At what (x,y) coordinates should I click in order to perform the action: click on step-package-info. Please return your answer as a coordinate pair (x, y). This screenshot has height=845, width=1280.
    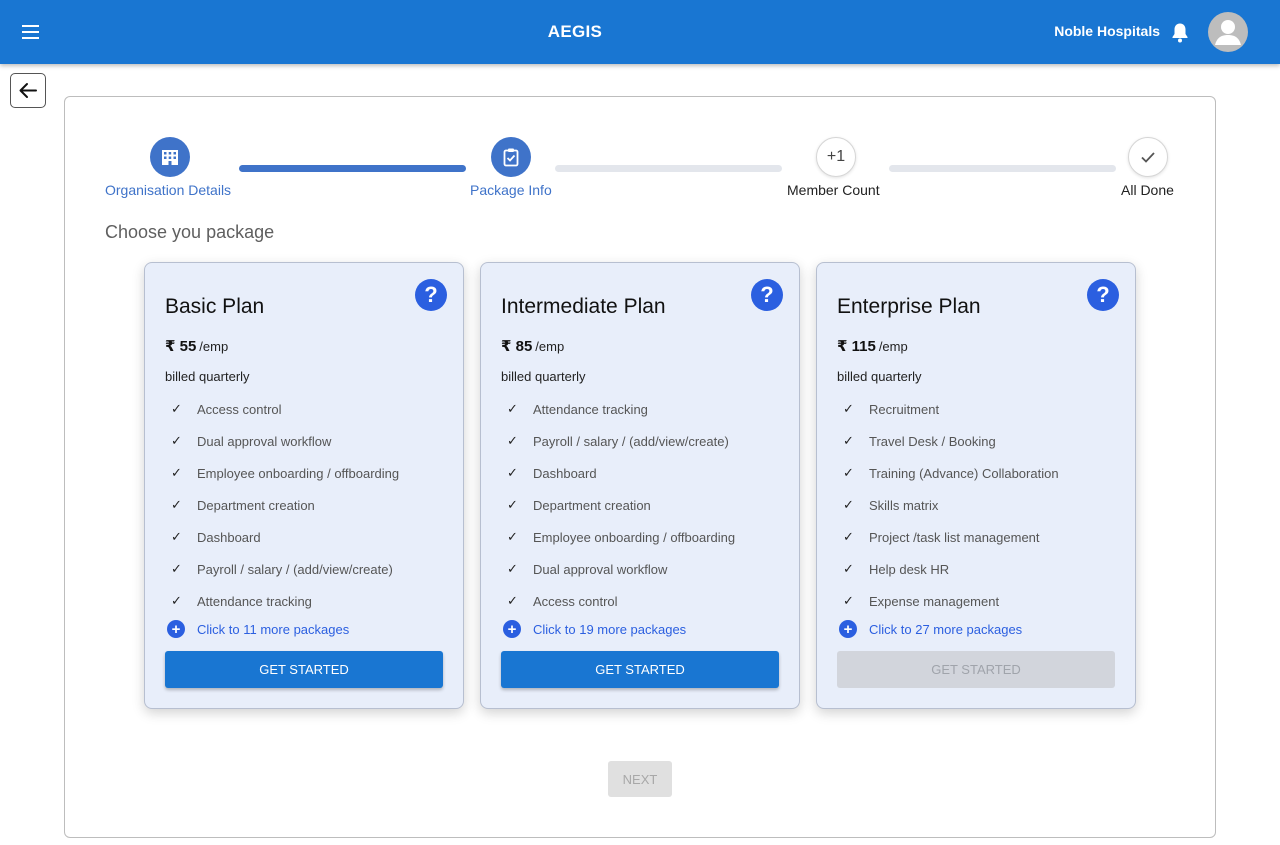
    Looking at the image, I should click on (511, 157).